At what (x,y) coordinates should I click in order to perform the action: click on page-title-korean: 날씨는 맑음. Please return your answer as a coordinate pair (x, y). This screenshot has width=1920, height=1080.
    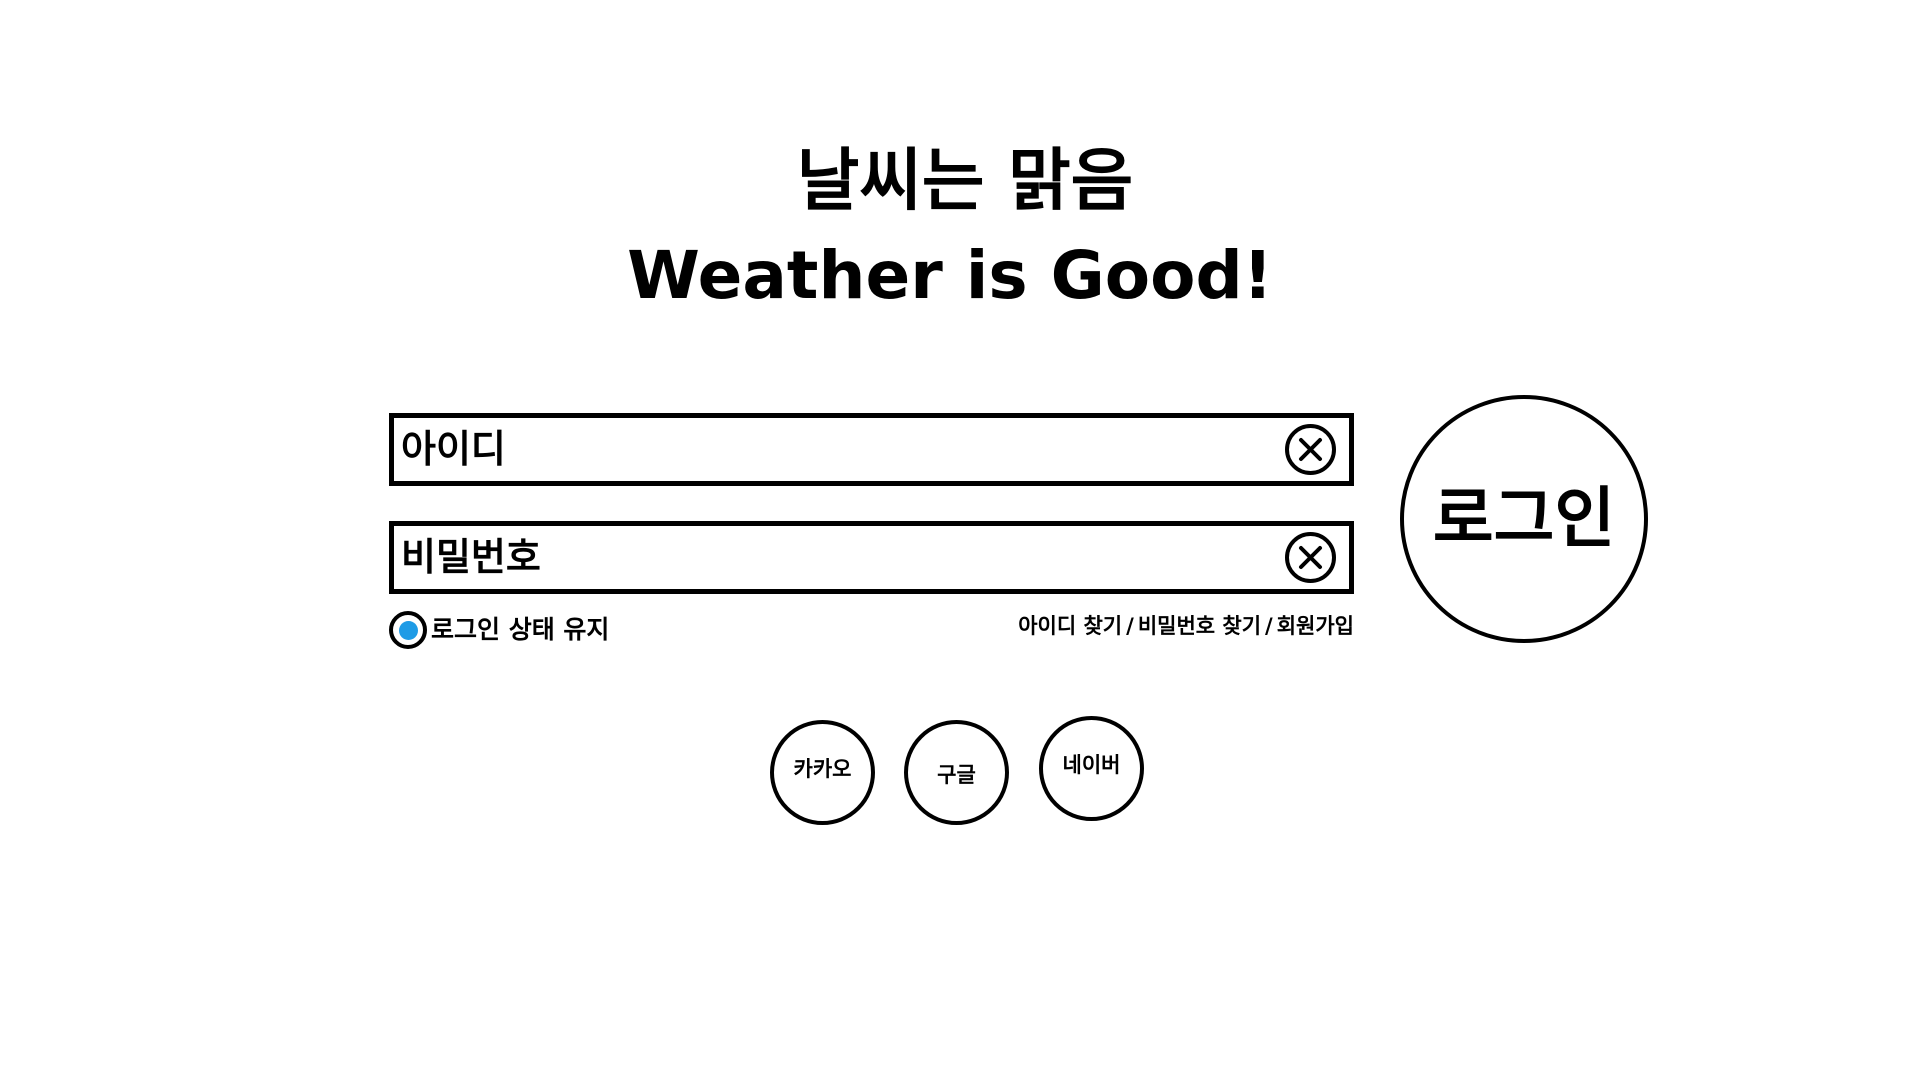
    Looking at the image, I should click on (965, 181).